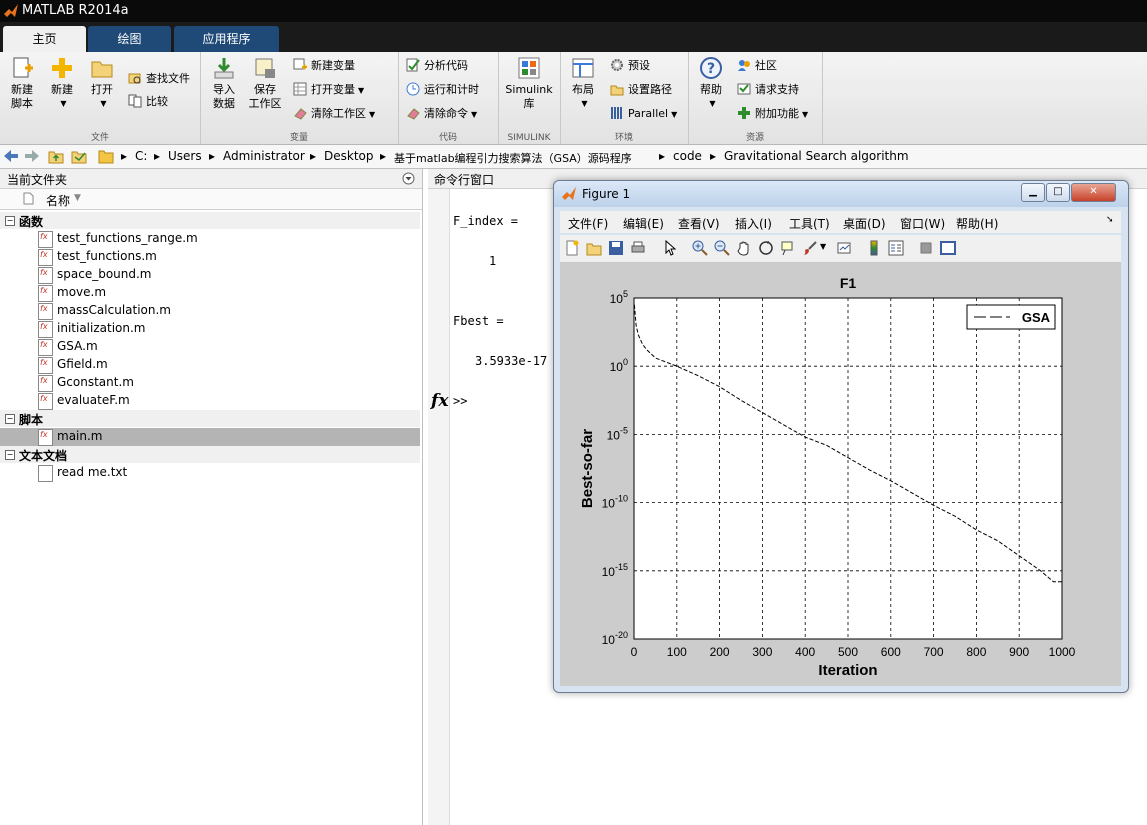  I want to click on rotate-3d-icon, so click(766, 248).